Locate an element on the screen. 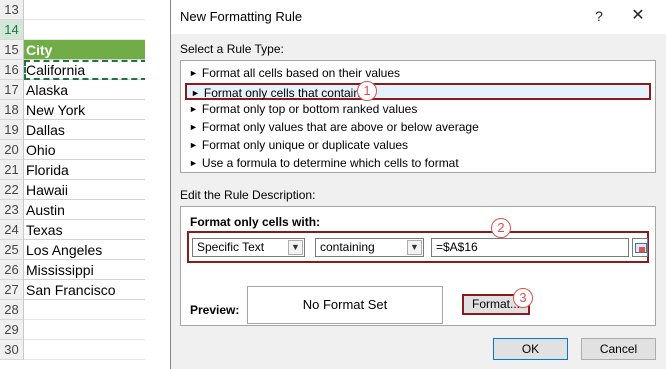 Image resolution: width=666 pixels, height=369 pixels. cancel-button: Cancel is located at coordinates (618, 349).